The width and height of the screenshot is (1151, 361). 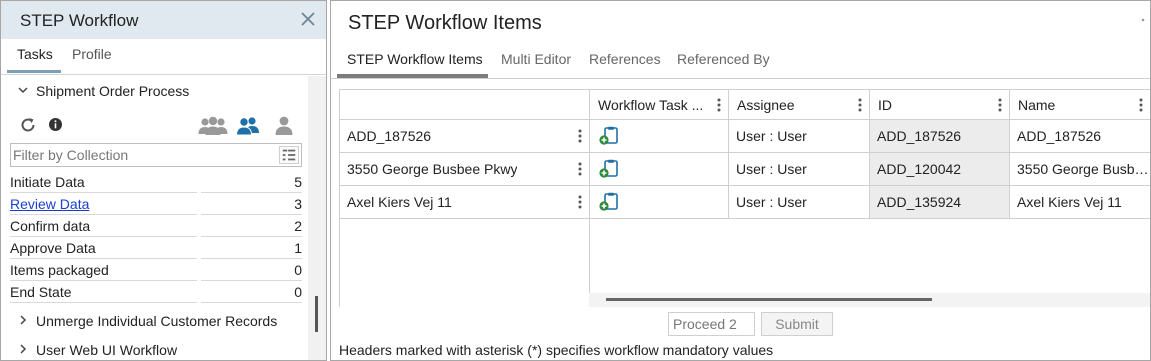 What do you see at coordinates (536, 59) in the screenshot?
I see `tab-multi-editor: Multi Editor` at bounding box center [536, 59].